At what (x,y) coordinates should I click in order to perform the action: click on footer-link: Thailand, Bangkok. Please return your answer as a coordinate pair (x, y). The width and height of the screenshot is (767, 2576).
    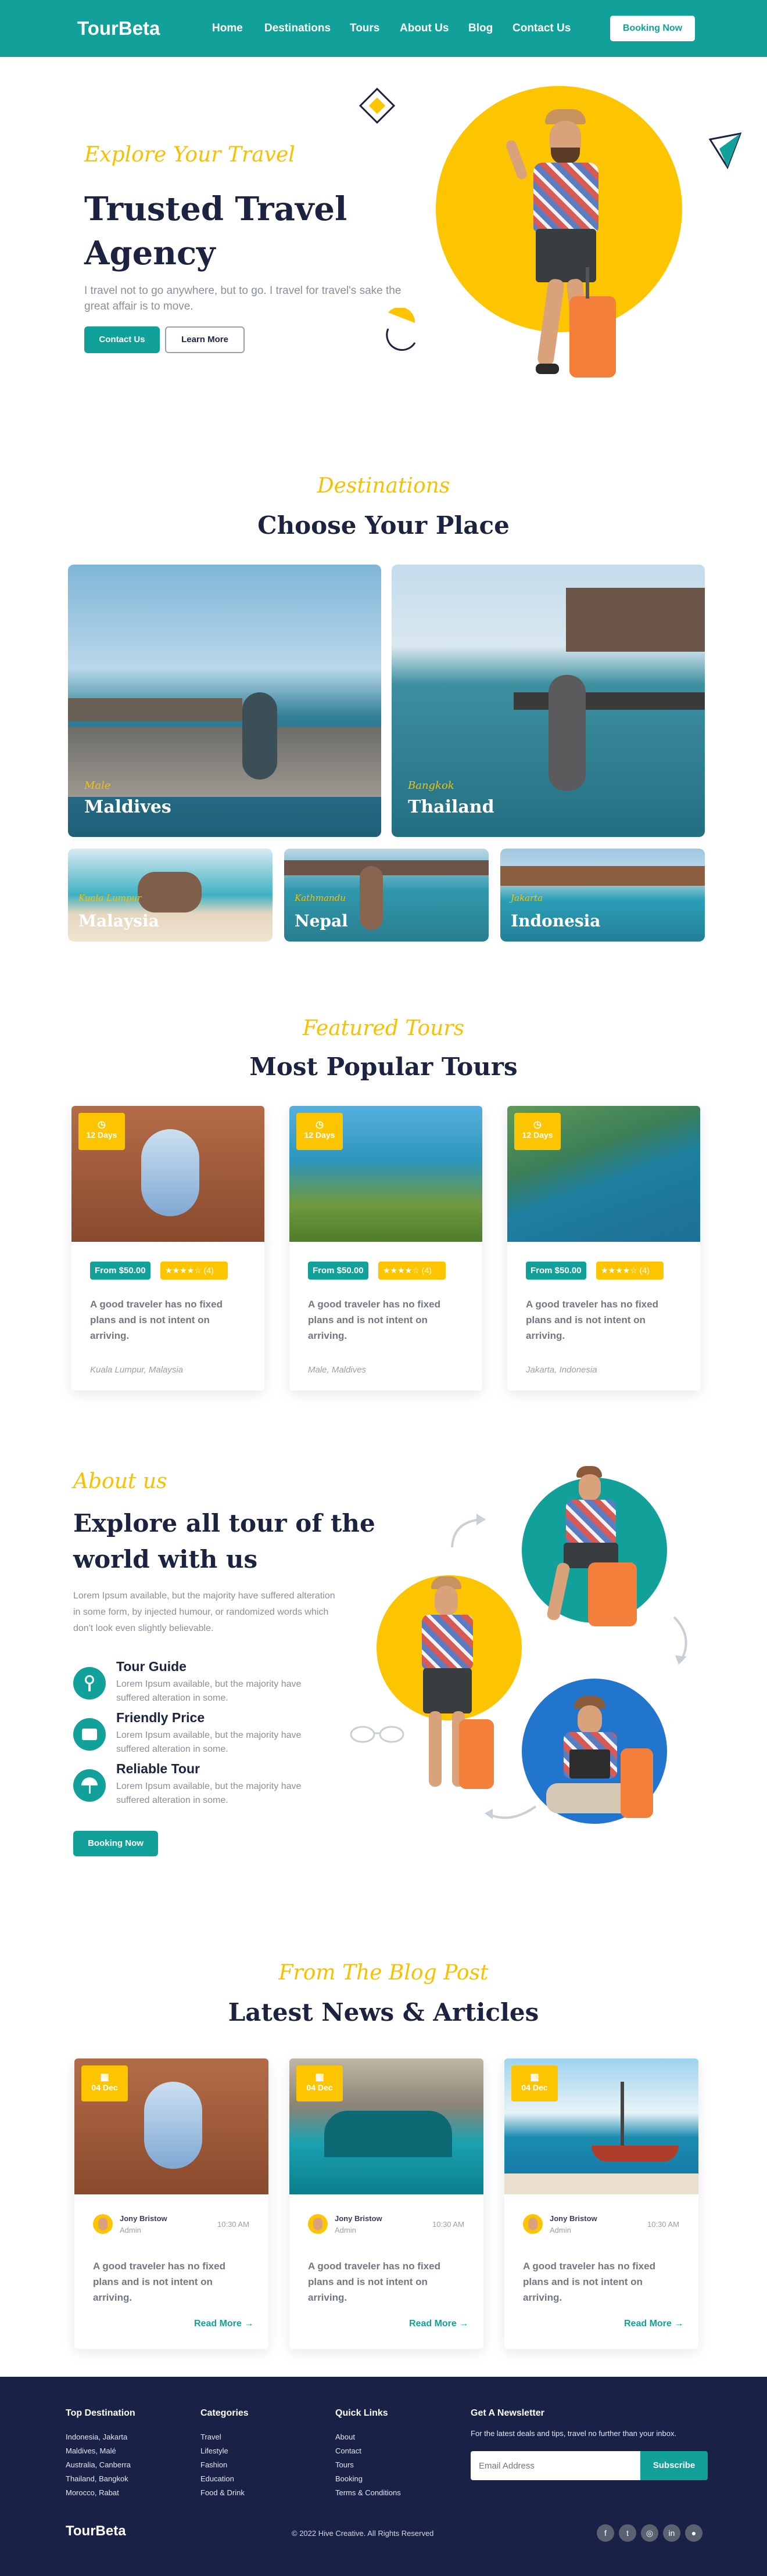
    Looking at the image, I should click on (97, 2478).